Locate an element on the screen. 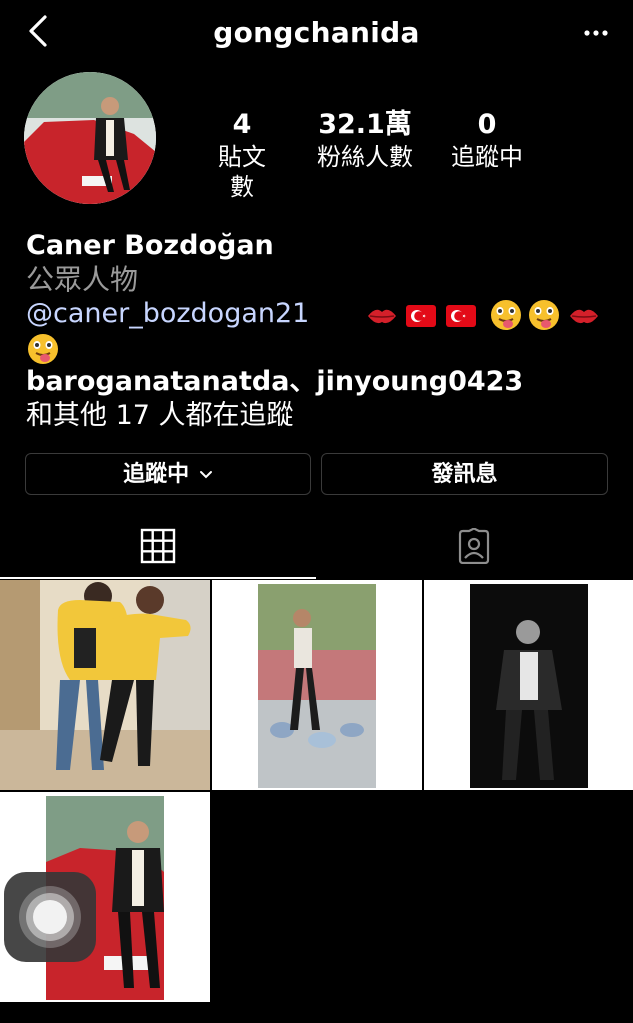  assistive-touch-icon is located at coordinates (50, 917).